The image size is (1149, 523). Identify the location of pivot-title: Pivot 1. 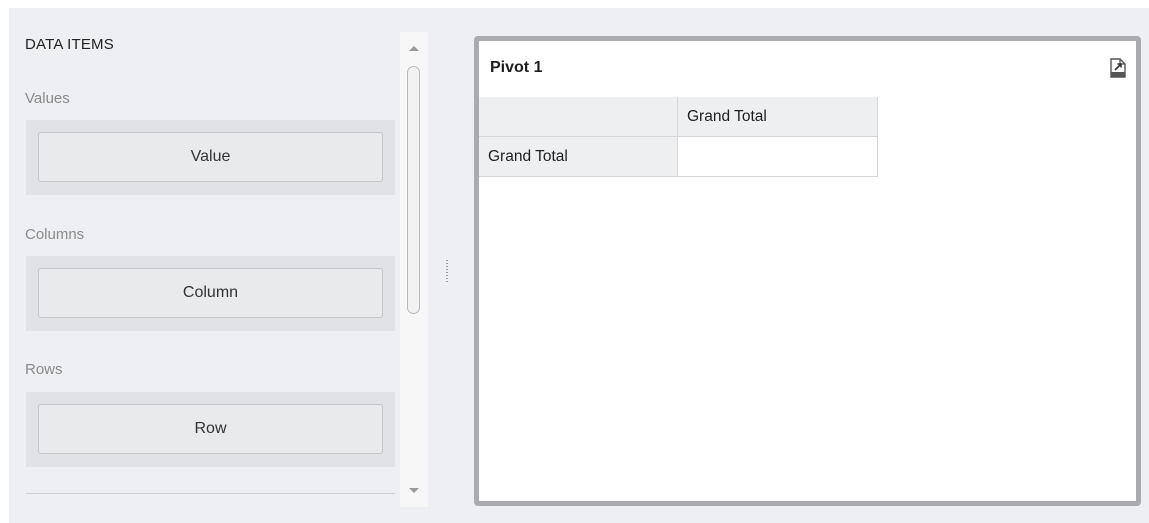
(516, 67).